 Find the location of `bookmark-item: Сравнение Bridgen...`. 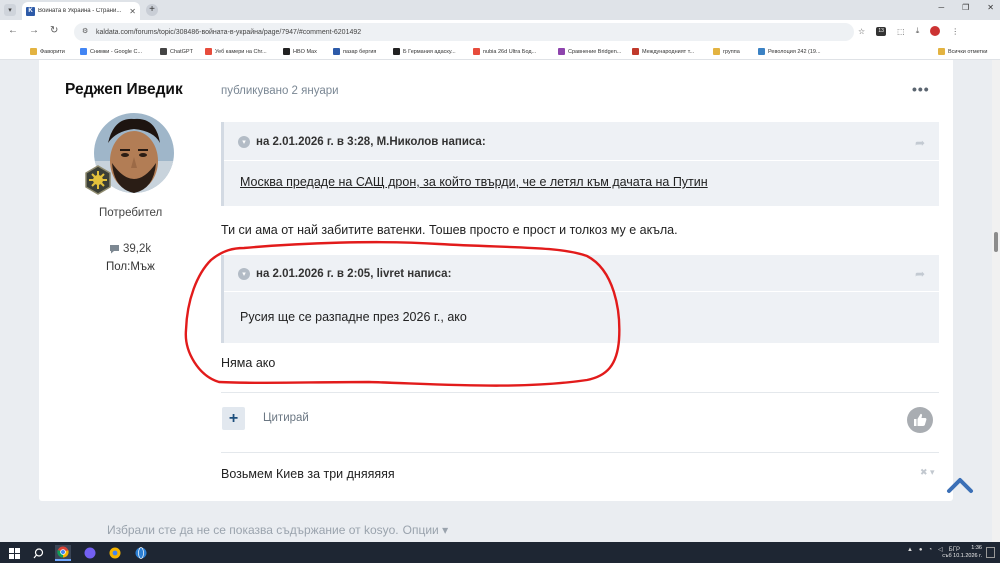

bookmark-item: Сравнение Bridgen... is located at coordinates (589, 51).